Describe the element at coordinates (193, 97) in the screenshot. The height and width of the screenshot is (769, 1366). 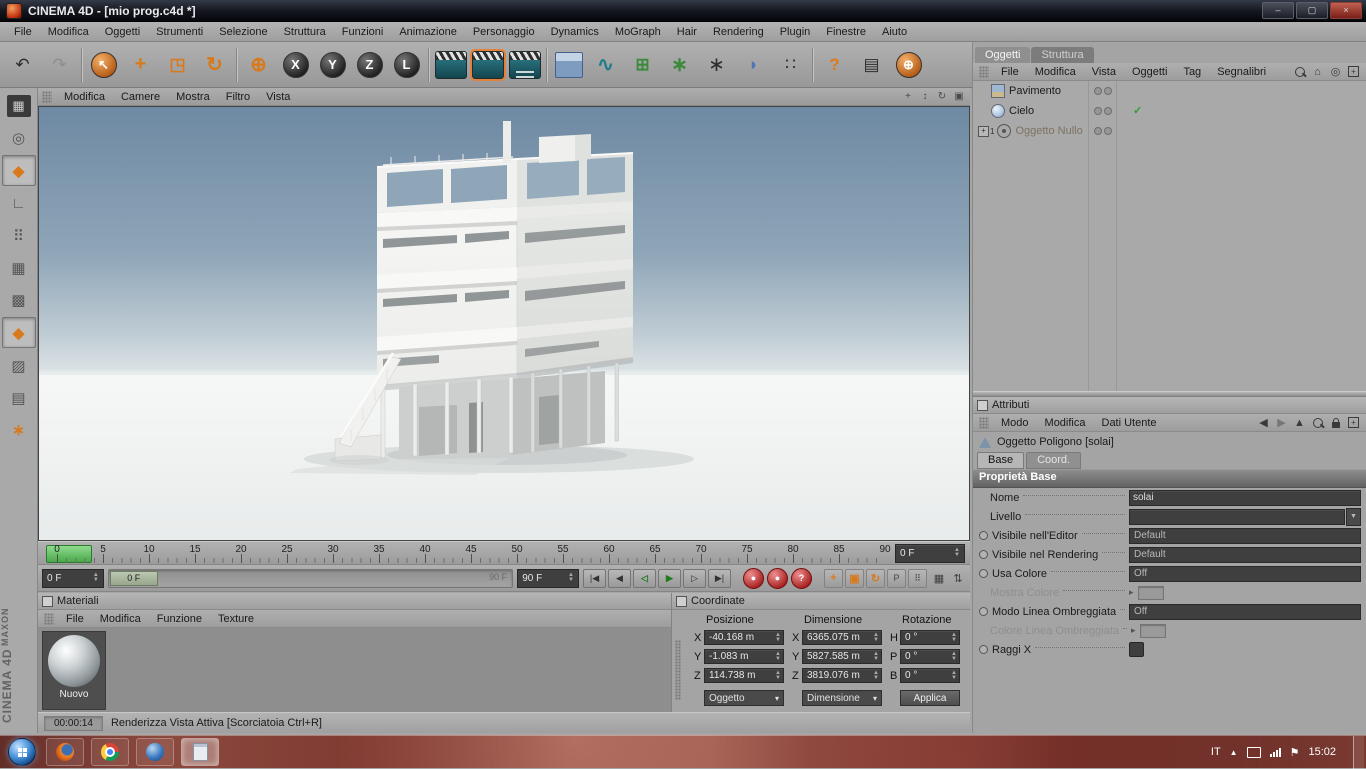
I see `viewport-menu-item-mostra: Mostra` at that location.